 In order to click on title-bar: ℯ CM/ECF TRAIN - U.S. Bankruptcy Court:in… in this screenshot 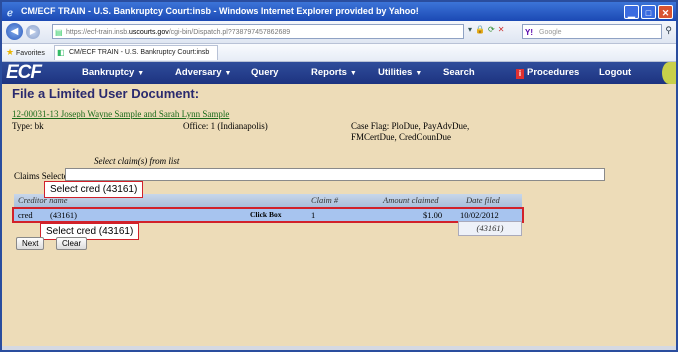, I will do `click(339, 11)`.